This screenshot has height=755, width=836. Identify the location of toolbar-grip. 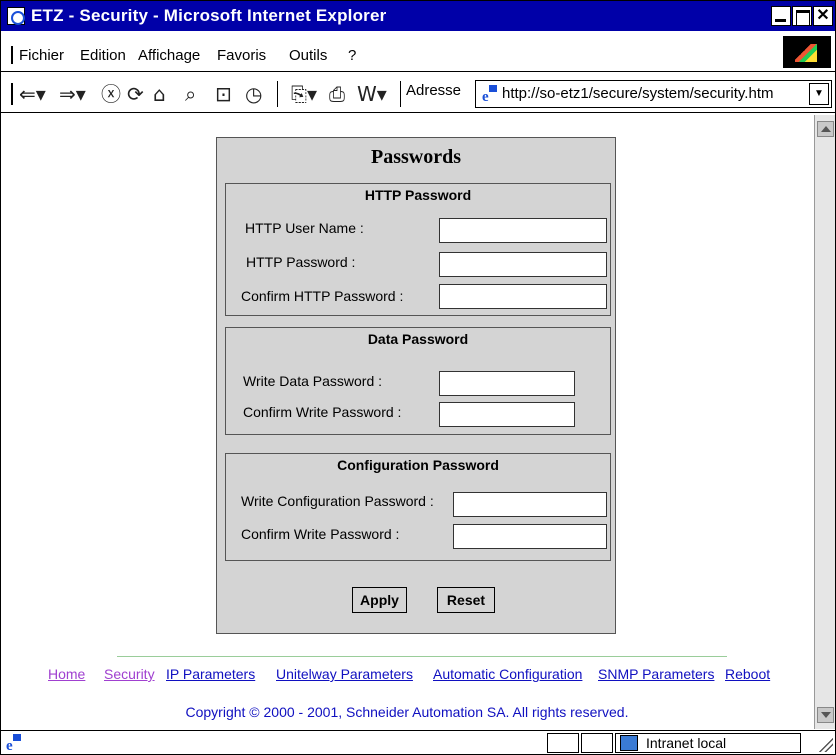
(12, 94).